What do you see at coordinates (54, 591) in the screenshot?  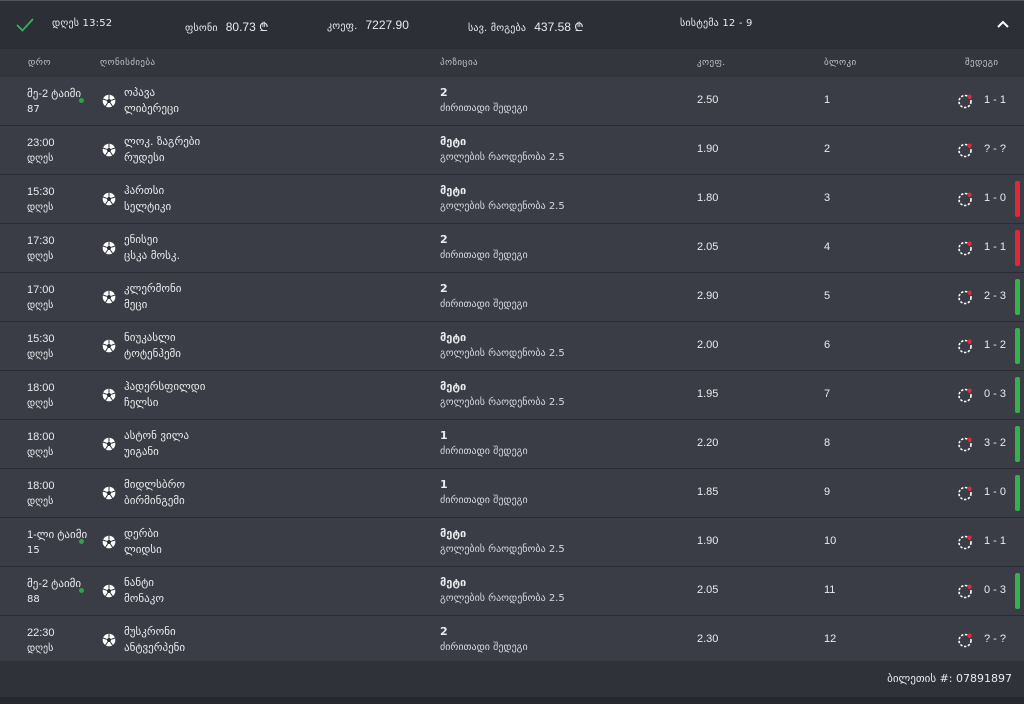 I see `event-time: მე-2 ტაიმი 88` at bounding box center [54, 591].